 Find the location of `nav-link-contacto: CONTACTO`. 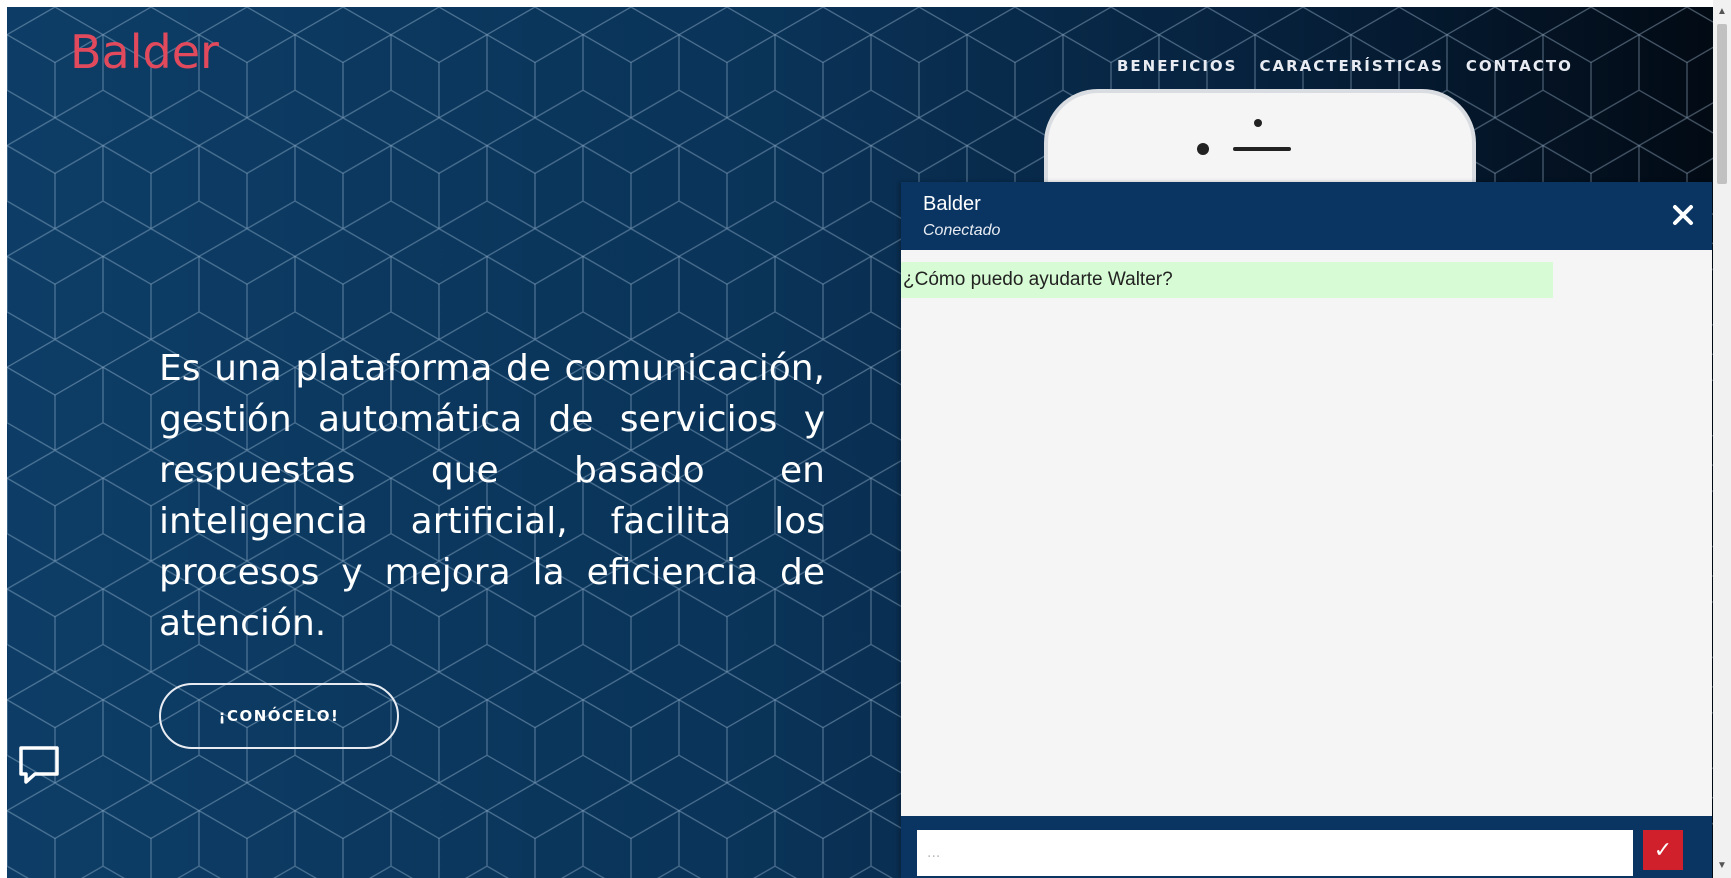

nav-link-contacto: CONTACTO is located at coordinates (1519, 66).